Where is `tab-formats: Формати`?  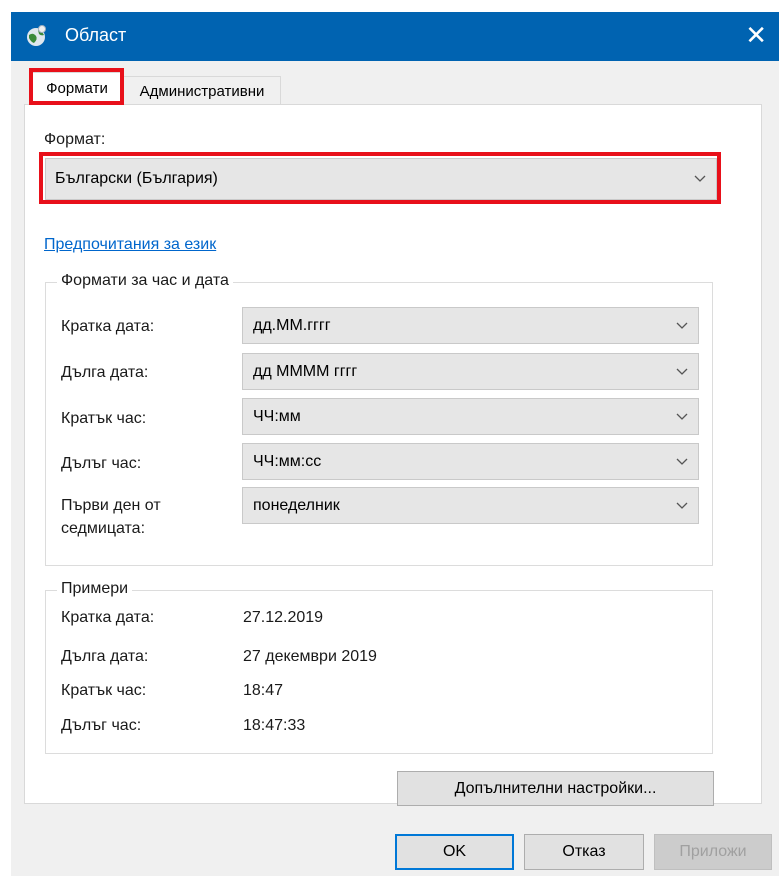 tab-formats: Формати is located at coordinates (77, 88).